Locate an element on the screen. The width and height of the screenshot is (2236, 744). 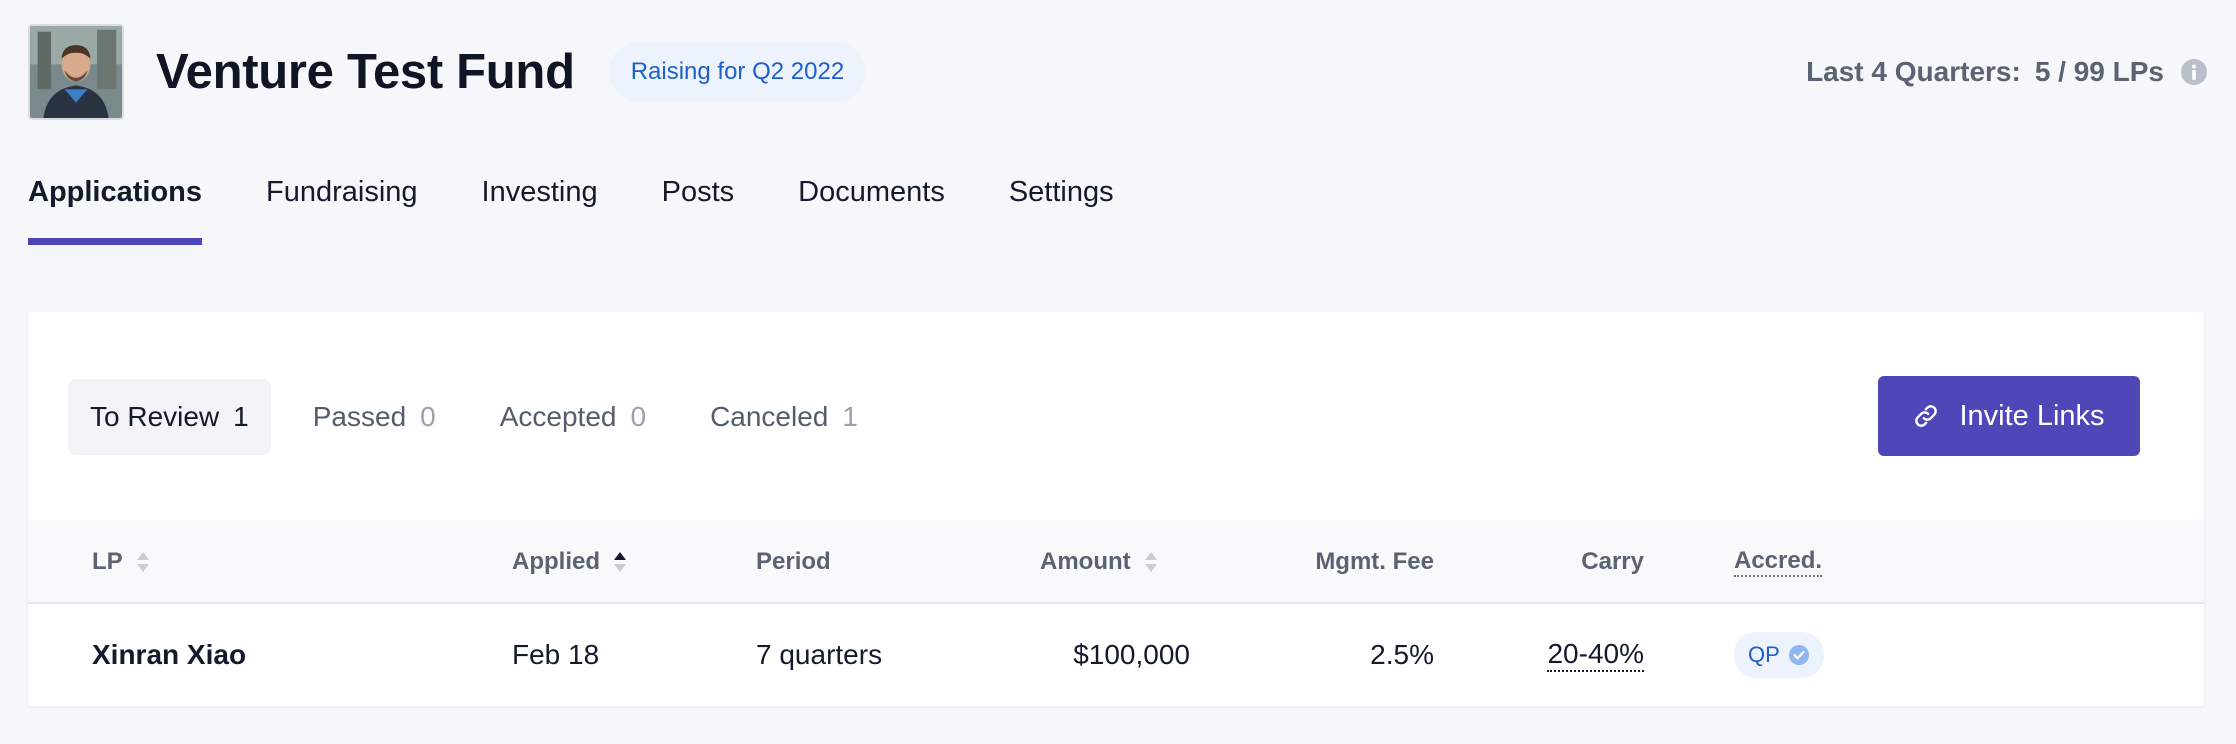
column-header-carry: Carry is located at coordinates (1551, 562).